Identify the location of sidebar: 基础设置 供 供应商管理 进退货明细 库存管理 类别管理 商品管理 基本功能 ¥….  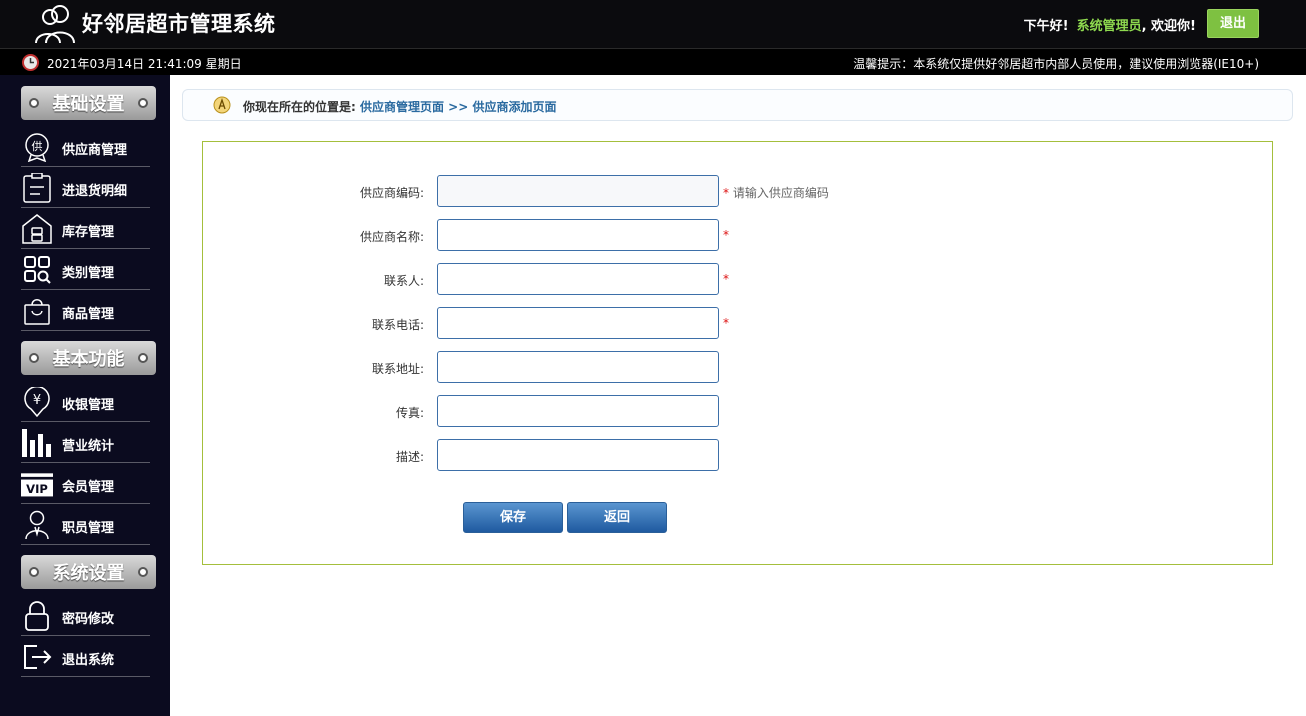
(85, 395).